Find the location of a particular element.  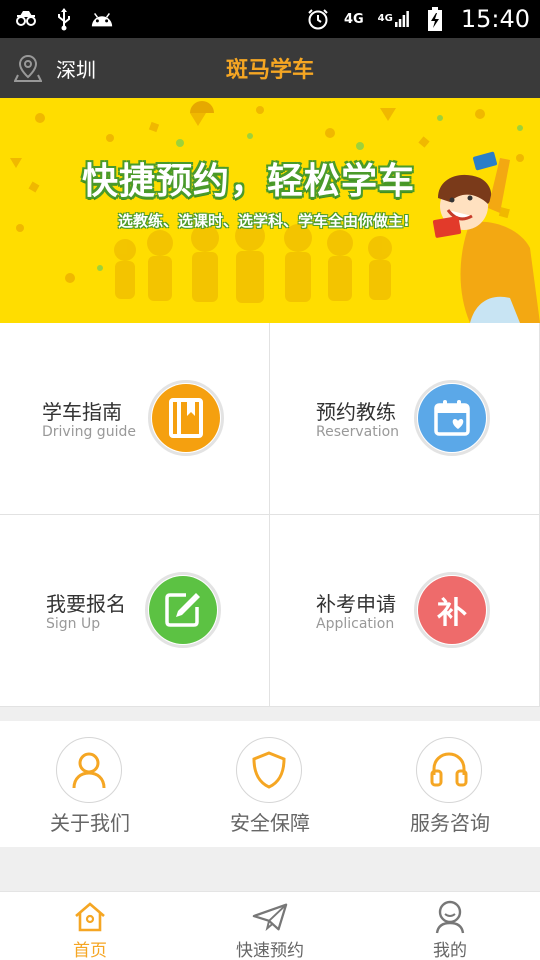

driving-guide-card: 学车指南 Driving guide is located at coordinates (135, 419).